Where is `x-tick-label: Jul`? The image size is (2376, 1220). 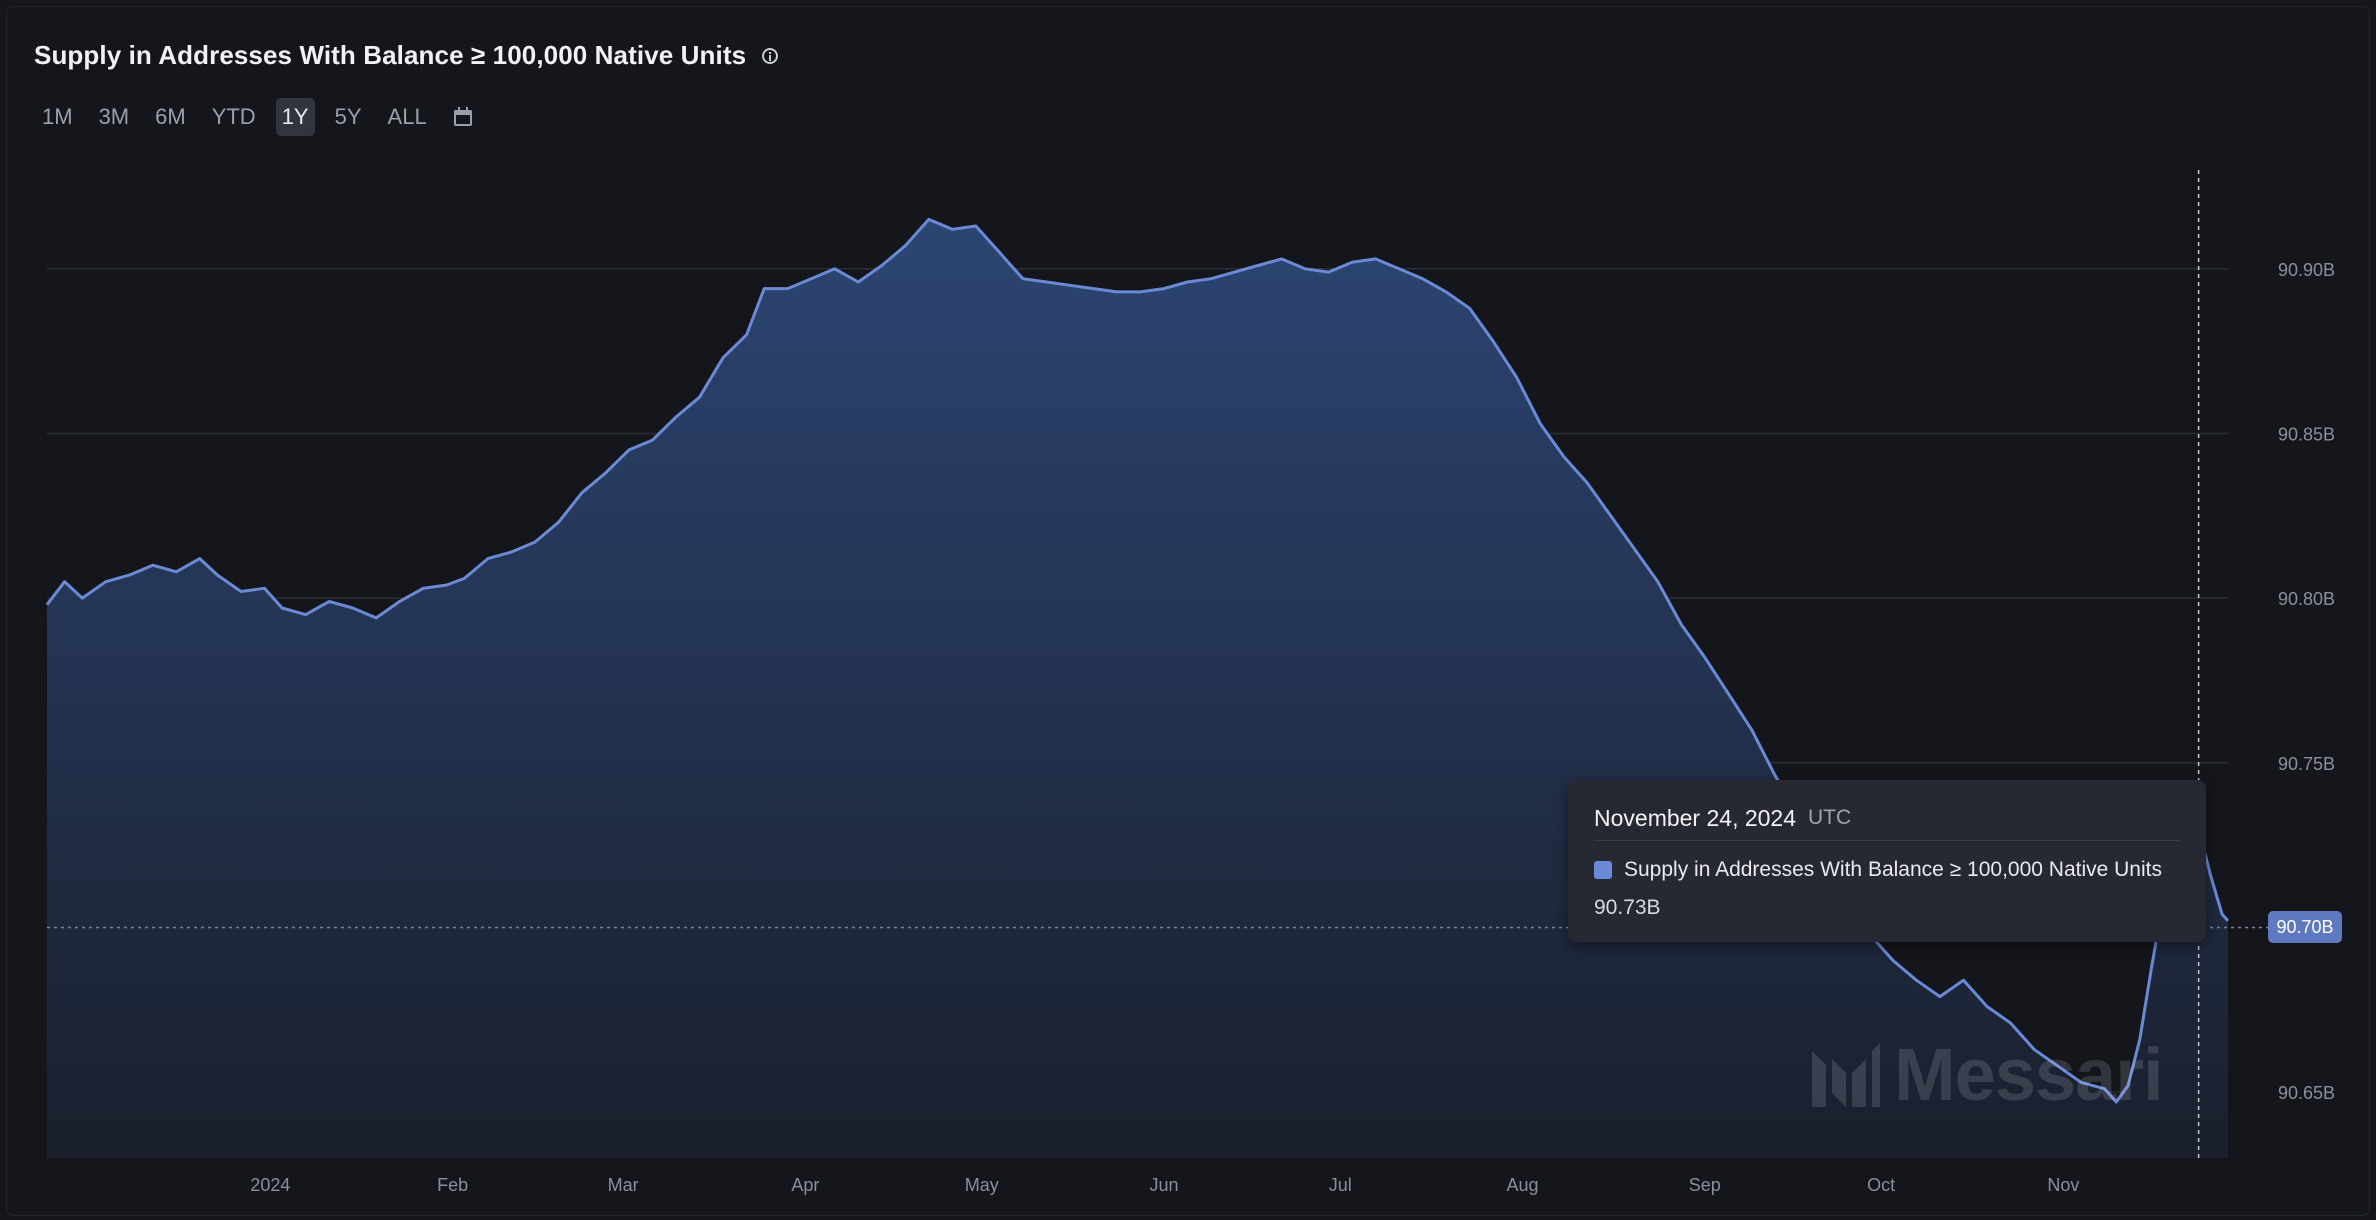 x-tick-label: Jul is located at coordinates (1340, 1185).